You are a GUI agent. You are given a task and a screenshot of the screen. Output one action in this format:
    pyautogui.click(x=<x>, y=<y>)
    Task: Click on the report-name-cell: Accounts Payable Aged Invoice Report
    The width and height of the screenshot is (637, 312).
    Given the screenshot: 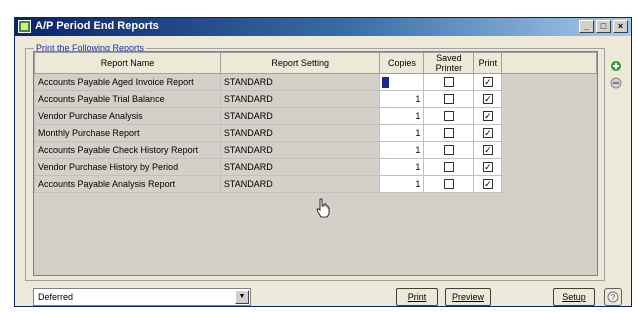 What is the action you would take?
    pyautogui.click(x=127, y=82)
    